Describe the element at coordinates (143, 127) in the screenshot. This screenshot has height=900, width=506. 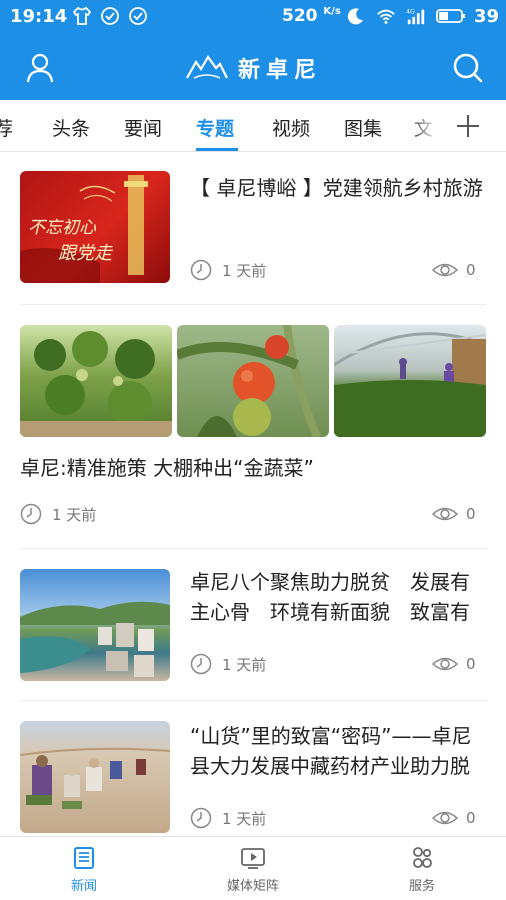
I see `tab-important-news: 要闻` at that location.